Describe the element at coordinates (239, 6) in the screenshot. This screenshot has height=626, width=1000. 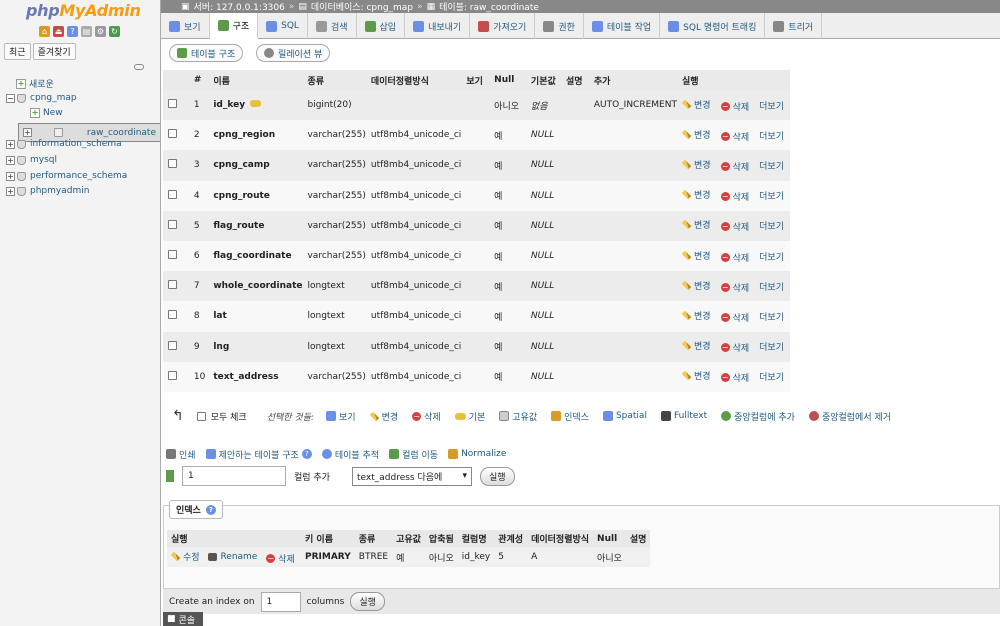
I see `breadcrumb-server: 서버: 127.0.0.1:3306` at that location.